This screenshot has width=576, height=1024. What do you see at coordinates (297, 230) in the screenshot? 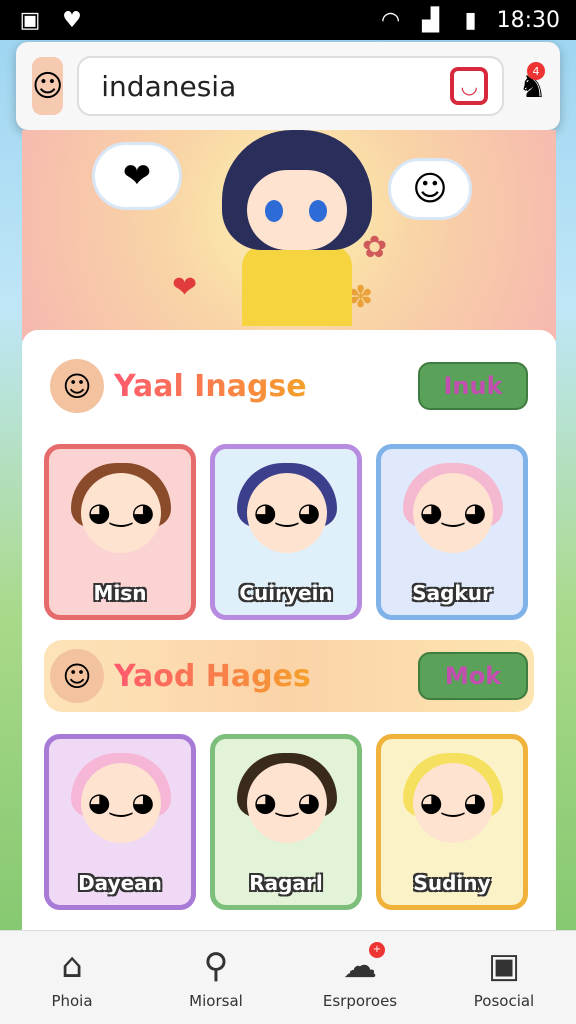
I see `hero-character` at bounding box center [297, 230].